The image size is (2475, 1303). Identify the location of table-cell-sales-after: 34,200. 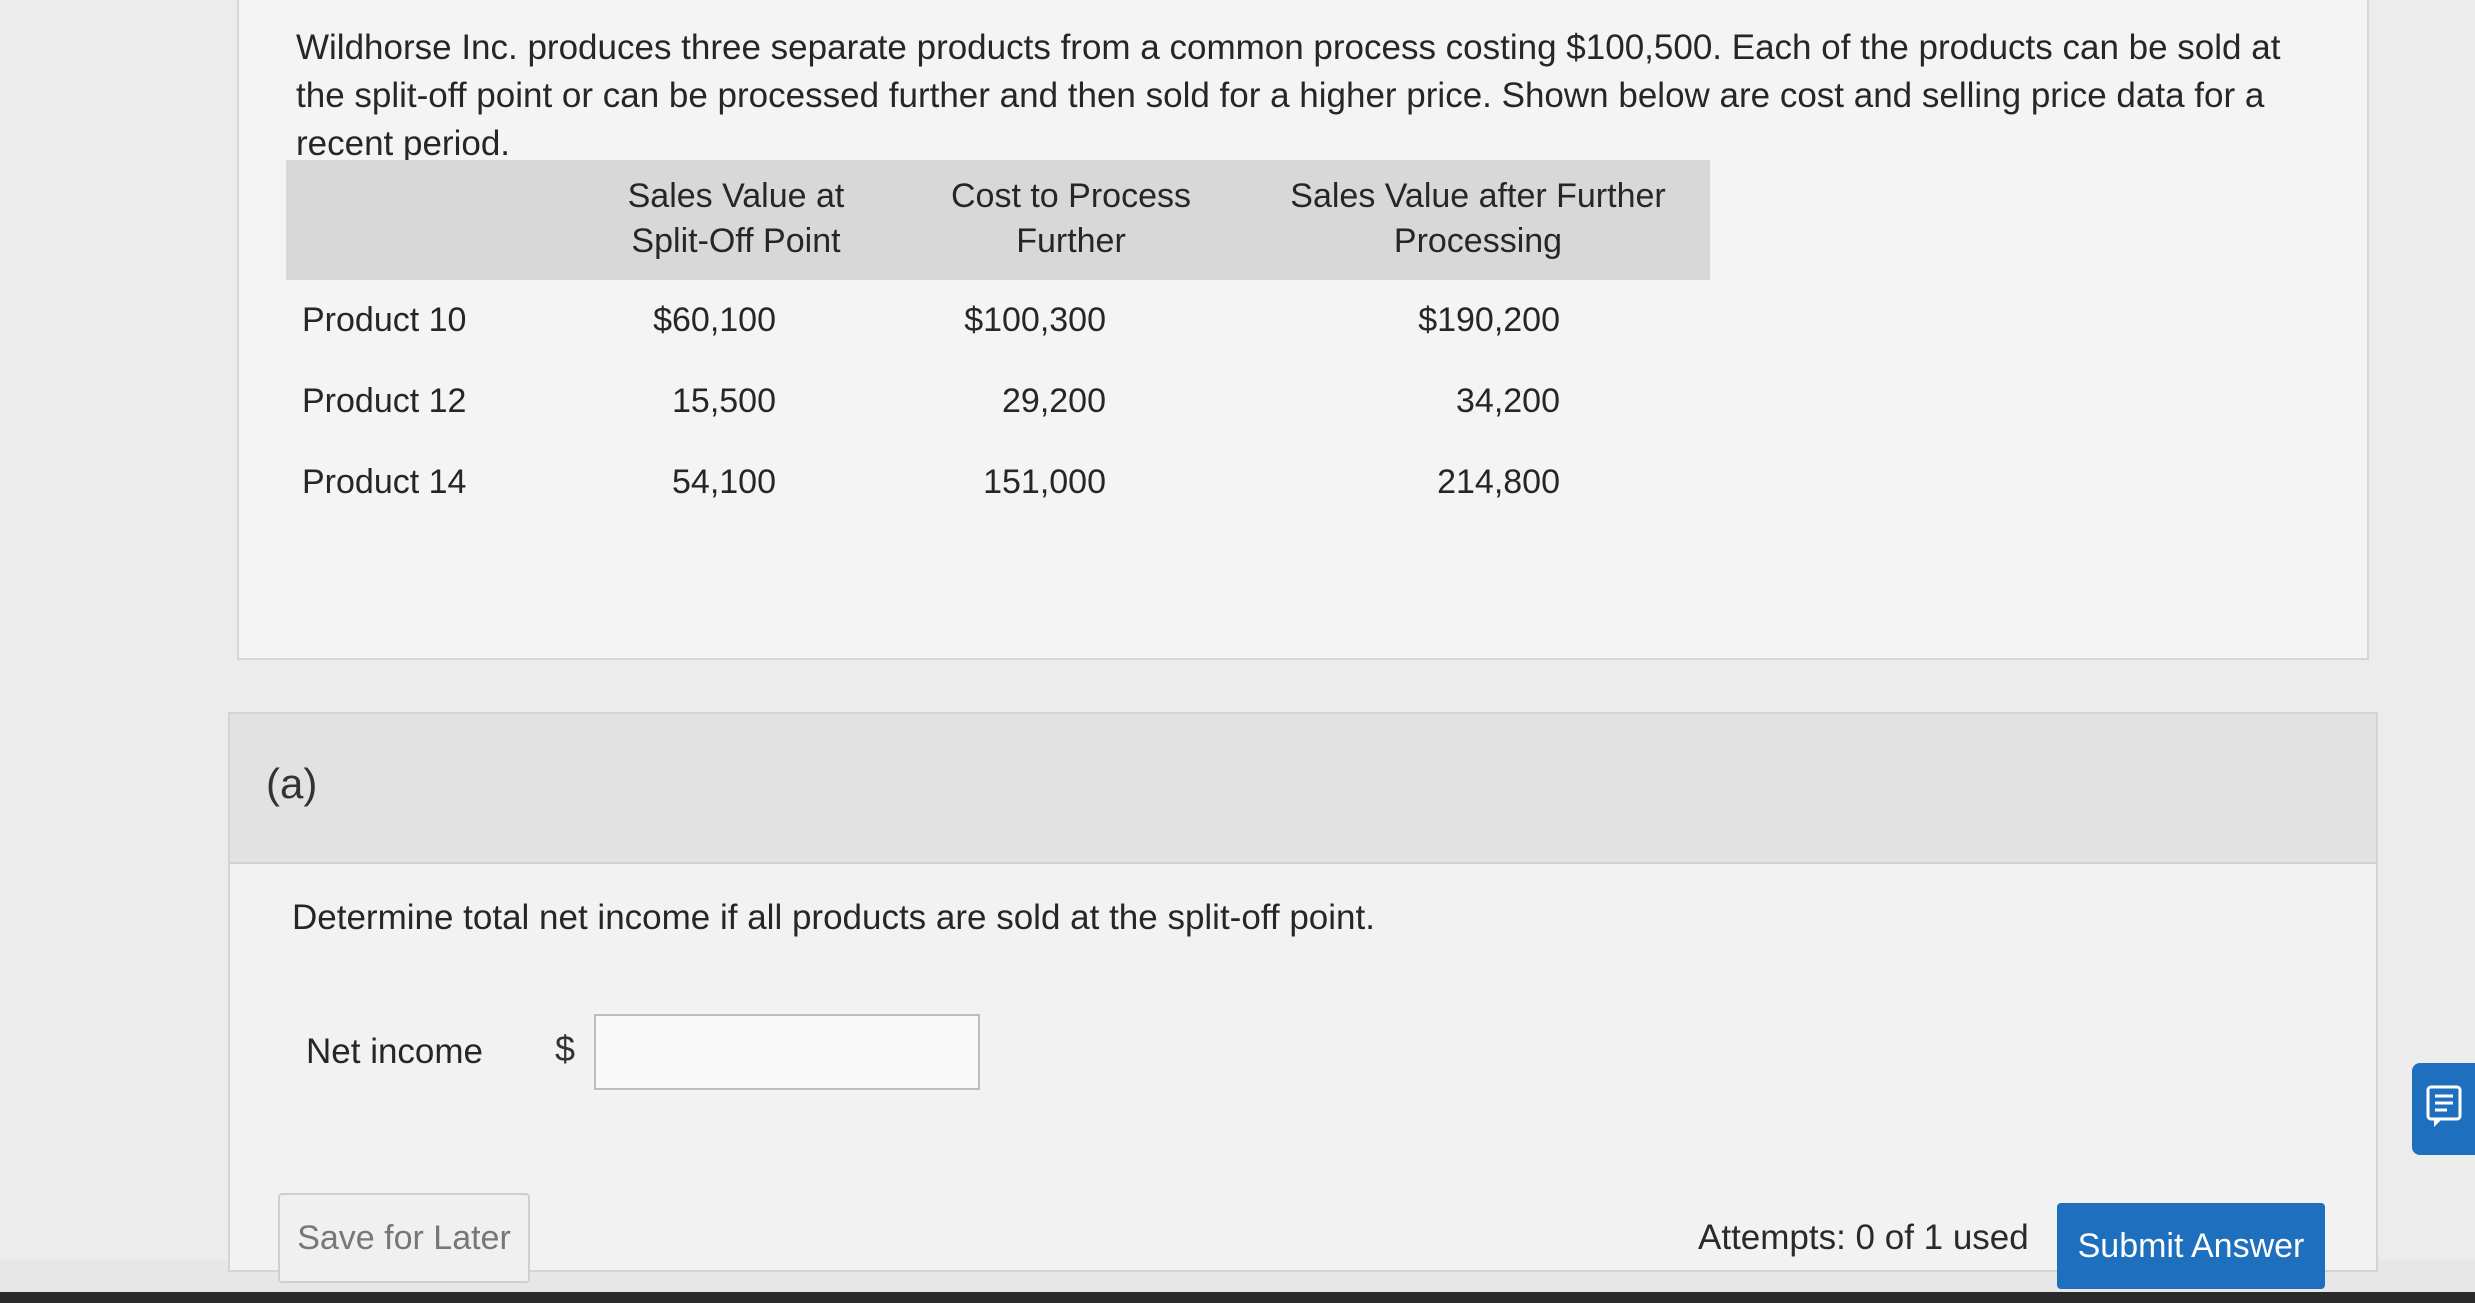
(1508, 401).